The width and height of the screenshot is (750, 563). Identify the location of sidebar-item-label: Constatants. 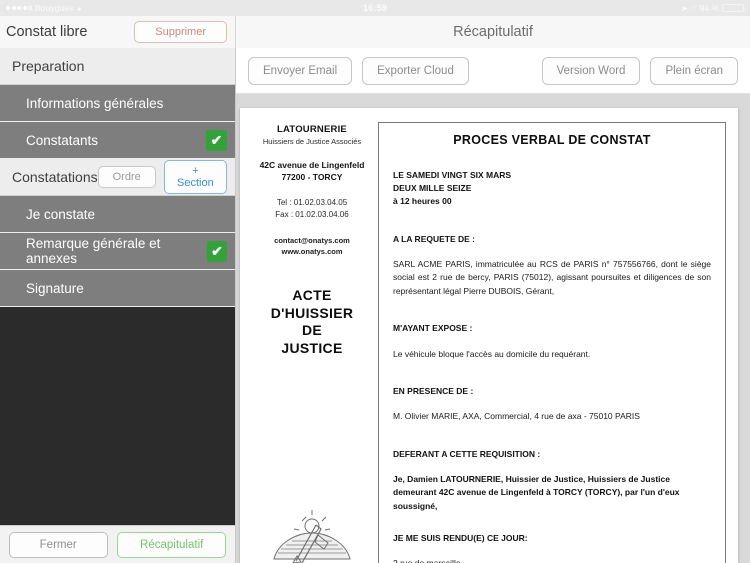
(62, 140).